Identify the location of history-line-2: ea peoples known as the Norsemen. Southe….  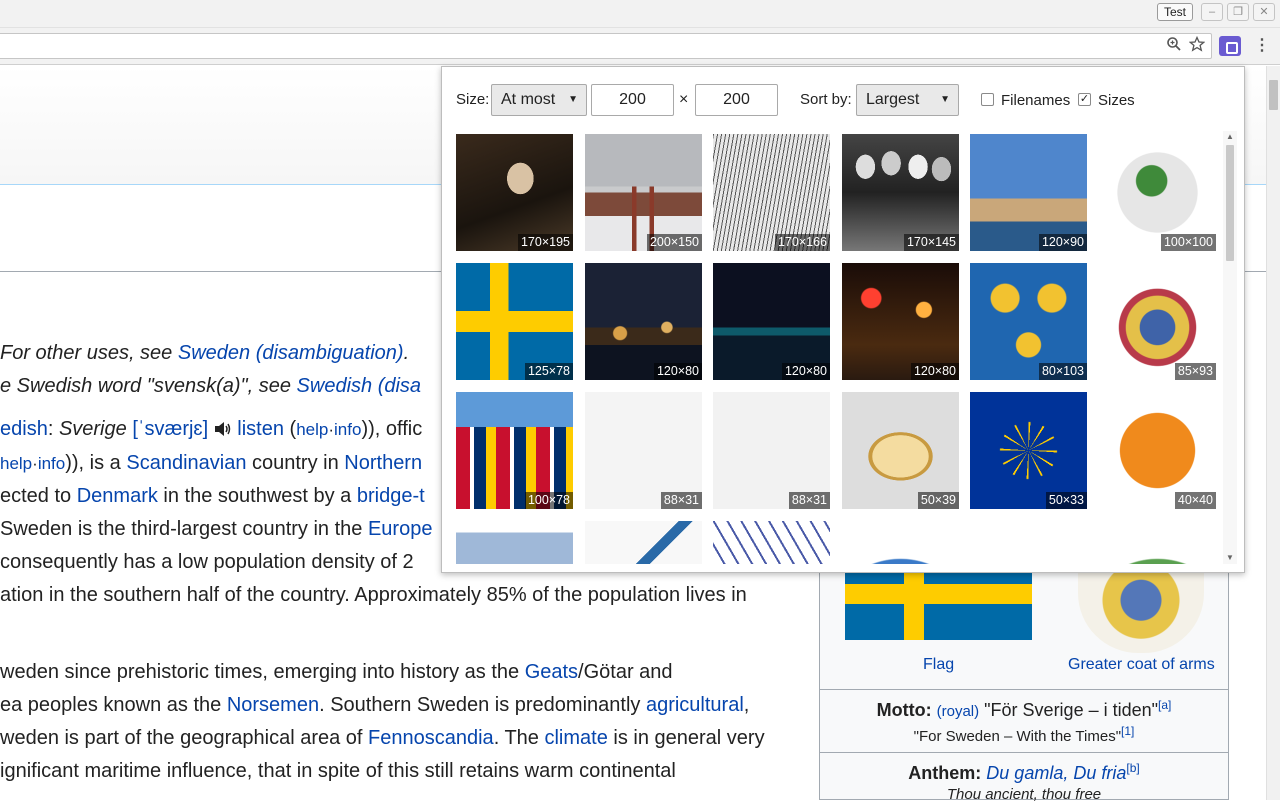
(375, 705).